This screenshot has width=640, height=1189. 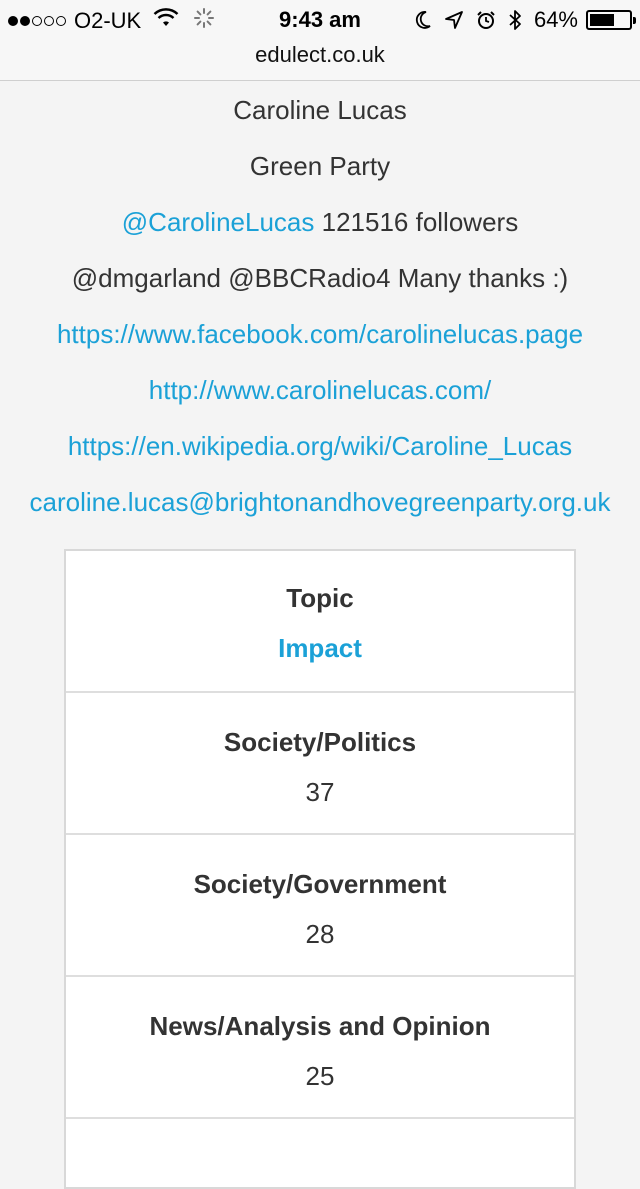 What do you see at coordinates (320, 1048) in the screenshot?
I see `table-row: News/Analysis and Opinion 25` at bounding box center [320, 1048].